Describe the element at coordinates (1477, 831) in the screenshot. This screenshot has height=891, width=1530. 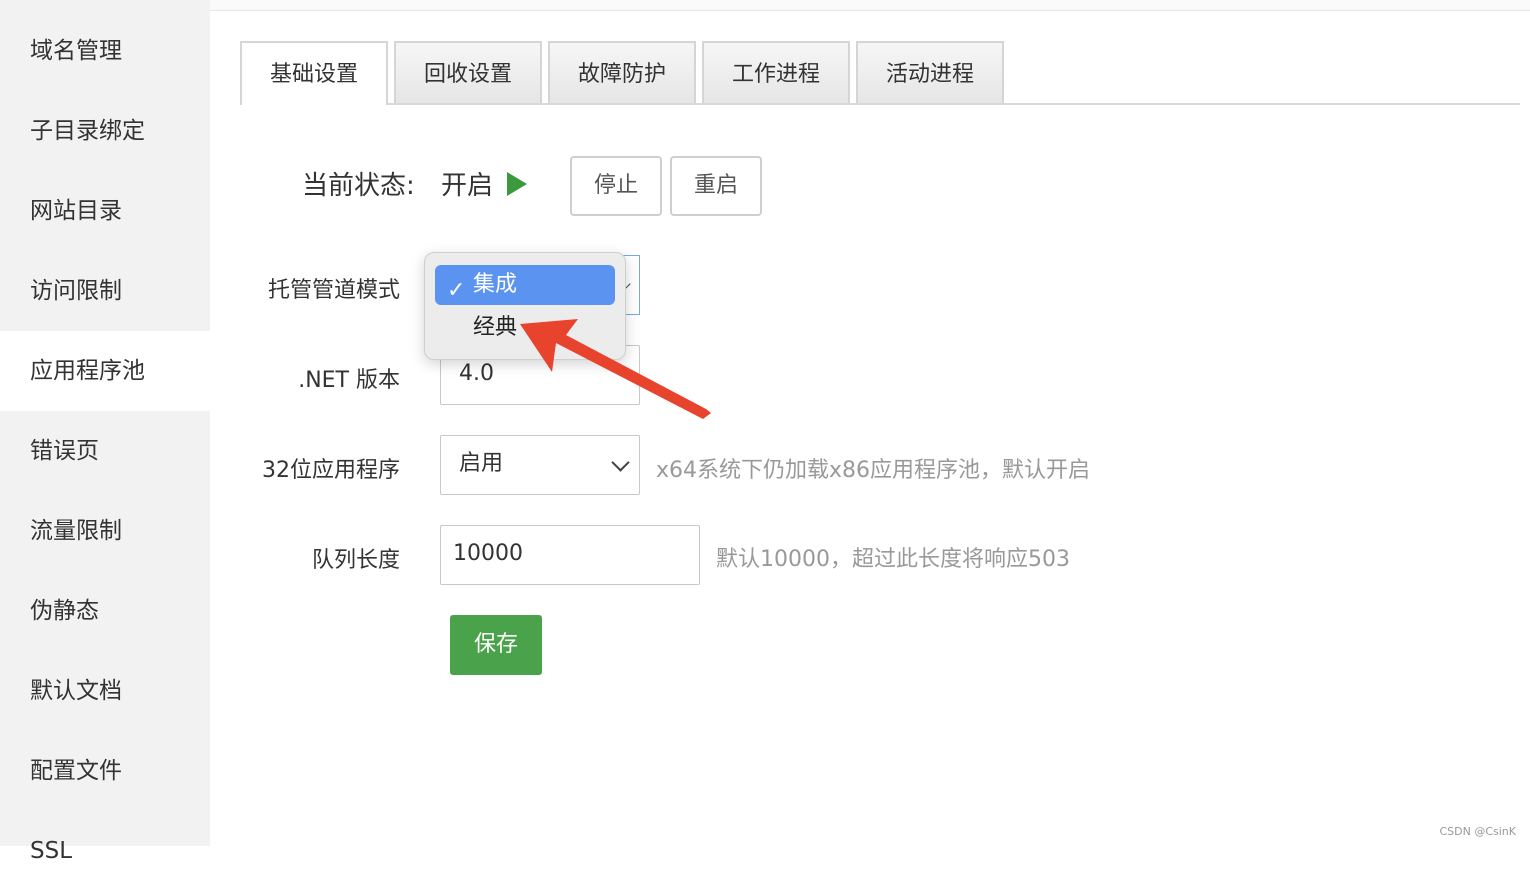
I see `watermark: CSDN @CsinK` at that location.